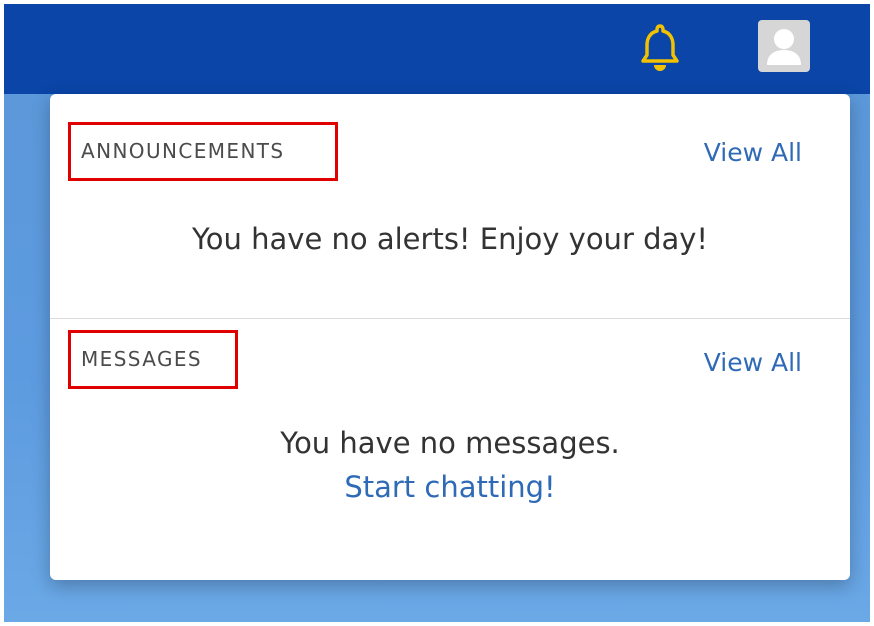  What do you see at coordinates (784, 46) in the screenshot?
I see `user-avatar-icon` at bounding box center [784, 46].